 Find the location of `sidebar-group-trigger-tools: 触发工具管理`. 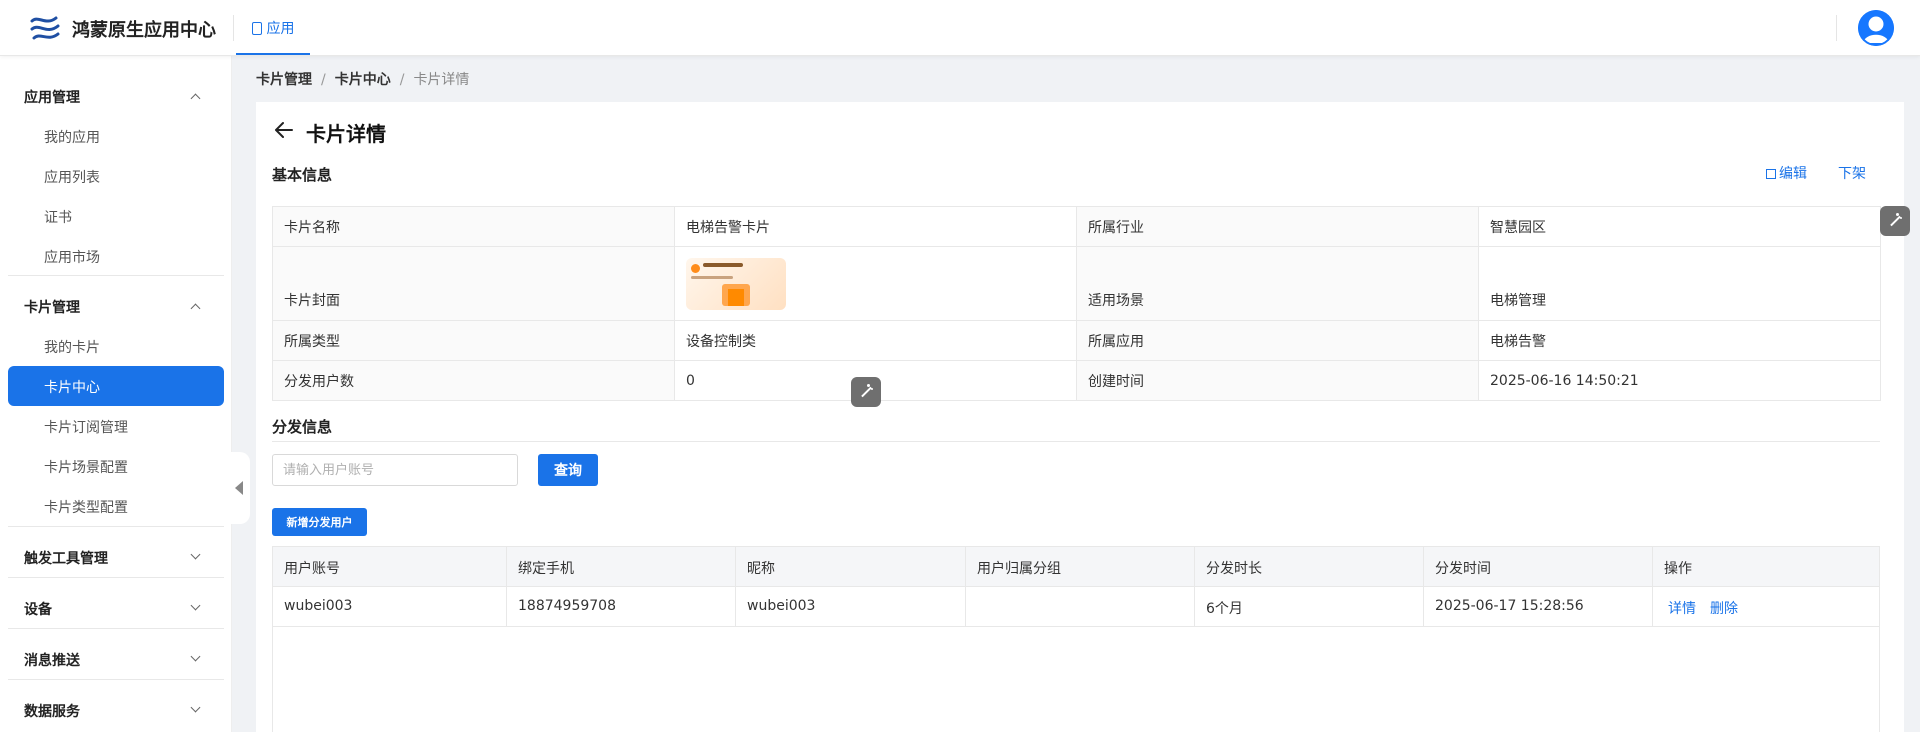

sidebar-group-trigger-tools: 触发工具管理 is located at coordinates (116, 557).